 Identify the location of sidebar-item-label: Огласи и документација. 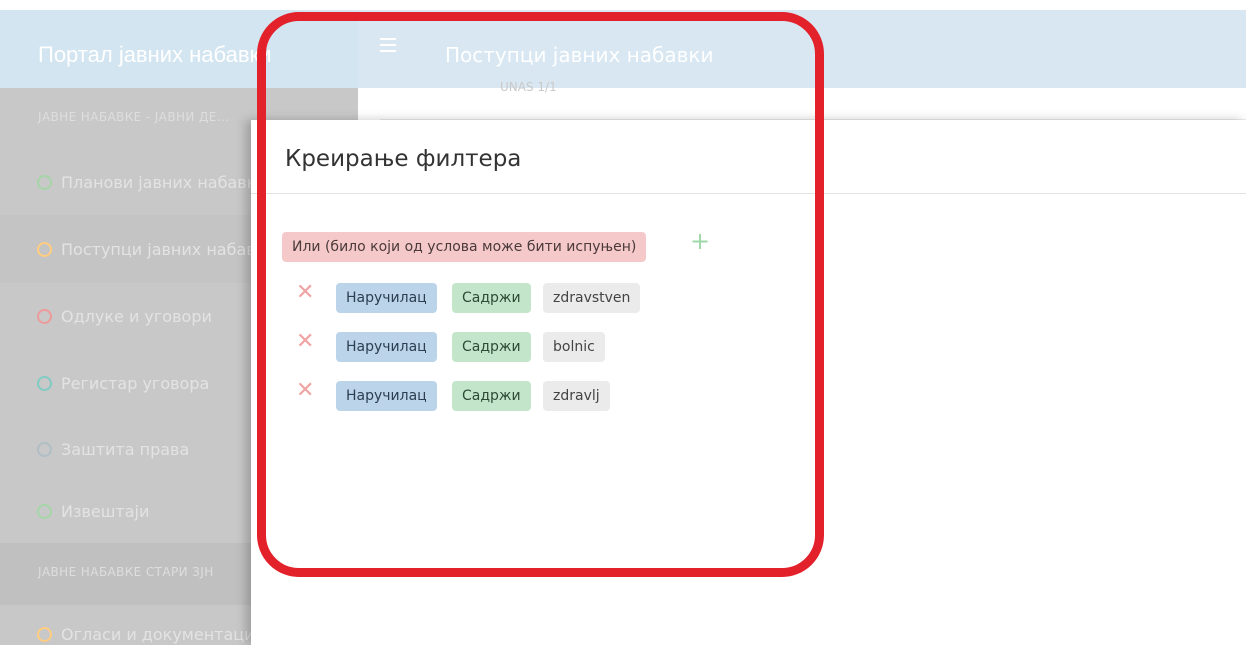
(165, 634).